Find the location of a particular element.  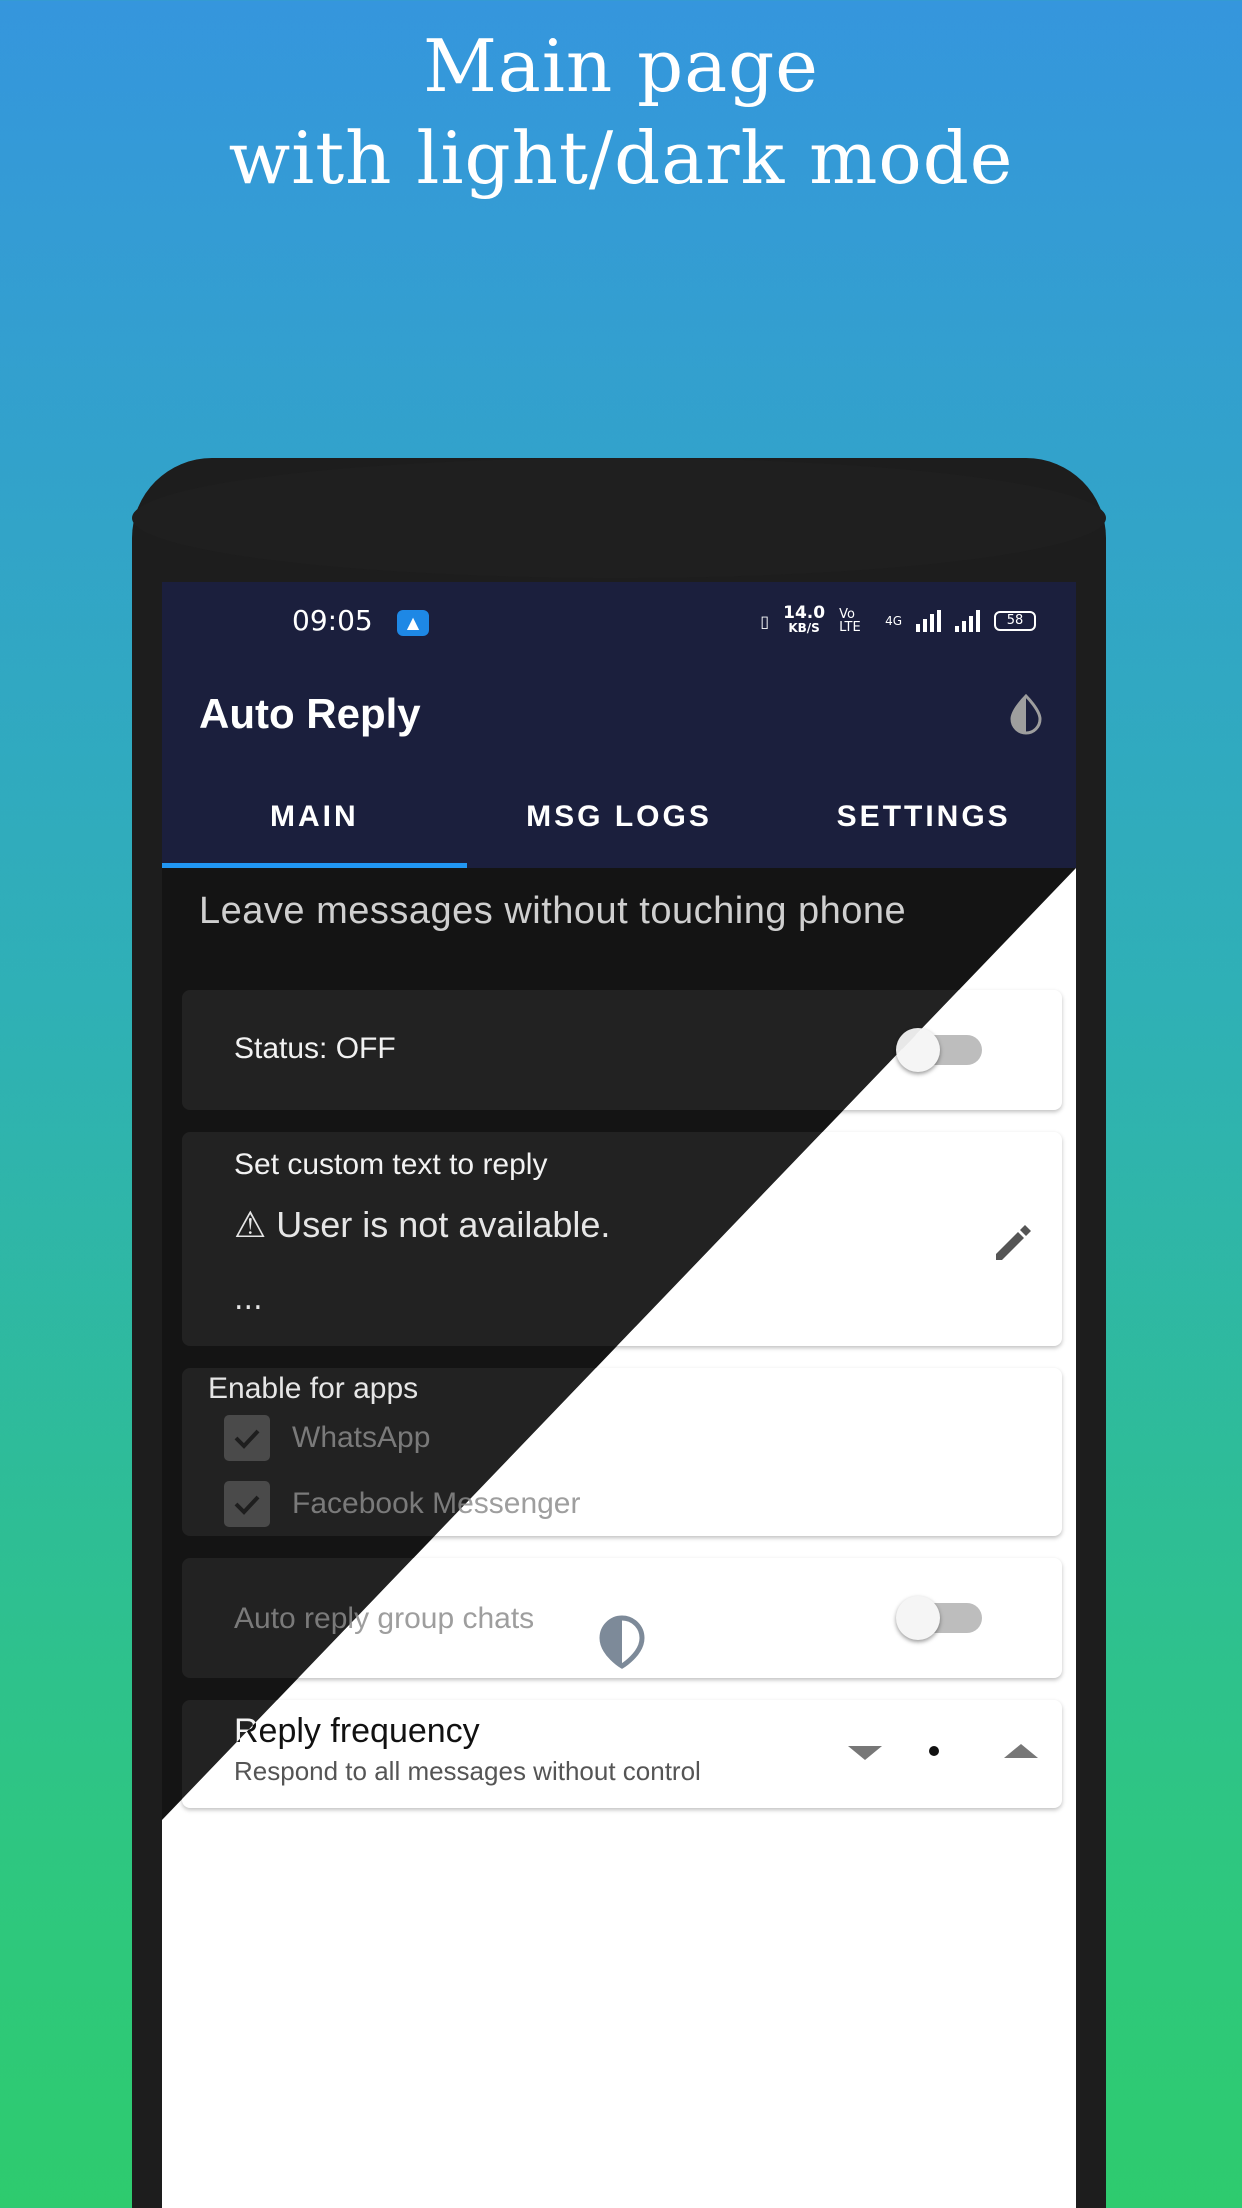

whatsapp-label: WhatsApp is located at coordinates (361, 1437).